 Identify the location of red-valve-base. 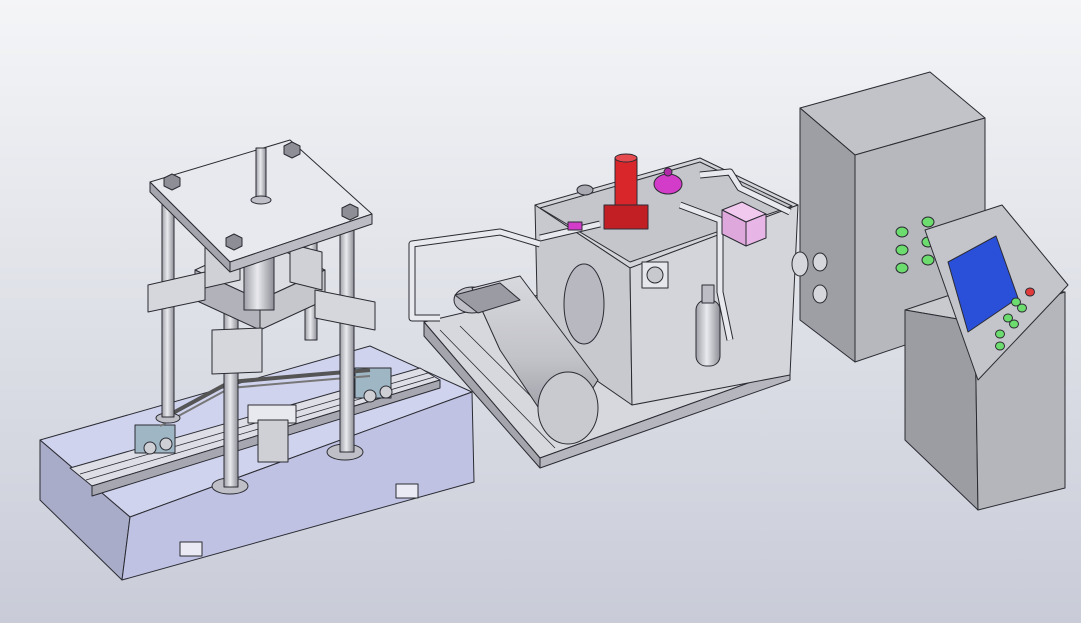
(626, 217).